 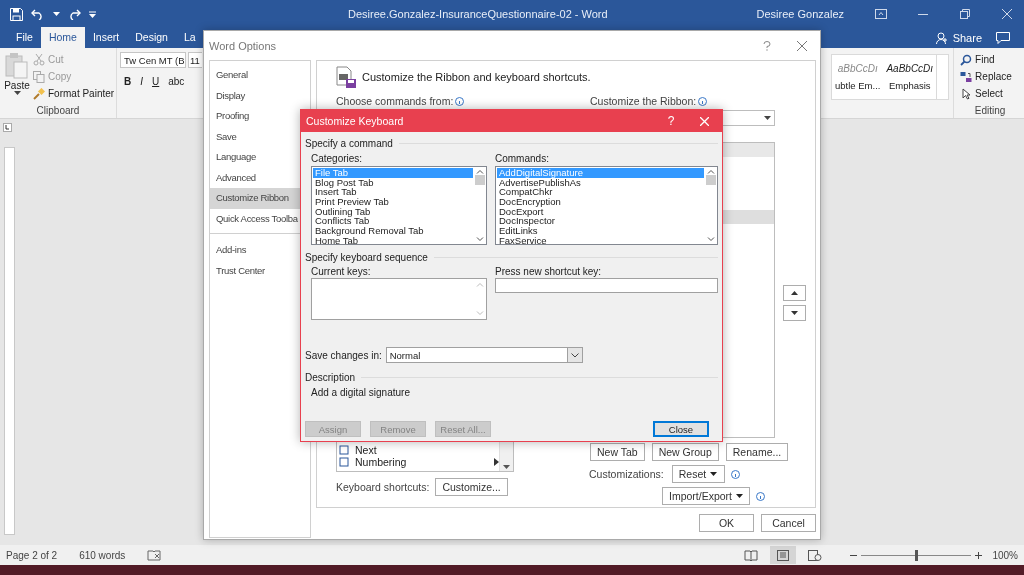 I want to click on zoom-level: 100%, so click(x=1005, y=555).